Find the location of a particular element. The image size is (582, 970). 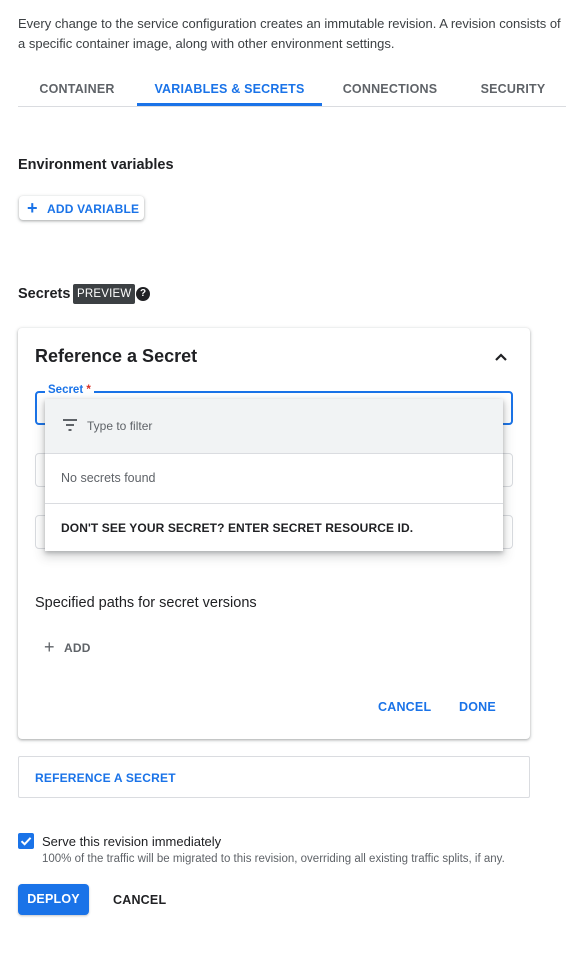

cancel-button: CANCEL is located at coordinates (139, 900).